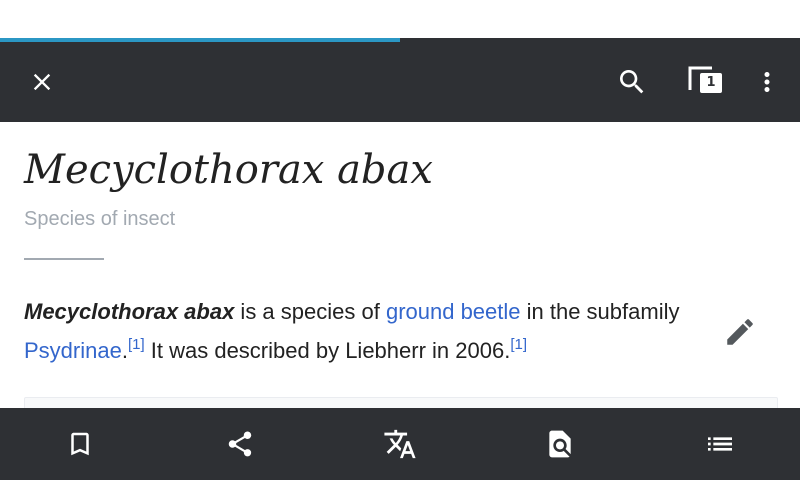 The height and width of the screenshot is (480, 800). I want to click on find-in-page-button, so click(560, 444).